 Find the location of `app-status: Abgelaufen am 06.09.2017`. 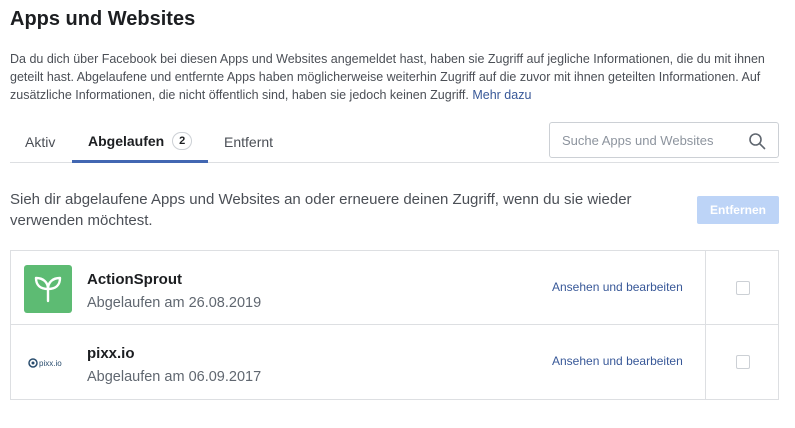

app-status: Abgelaufen am 06.09.2017 is located at coordinates (174, 377).